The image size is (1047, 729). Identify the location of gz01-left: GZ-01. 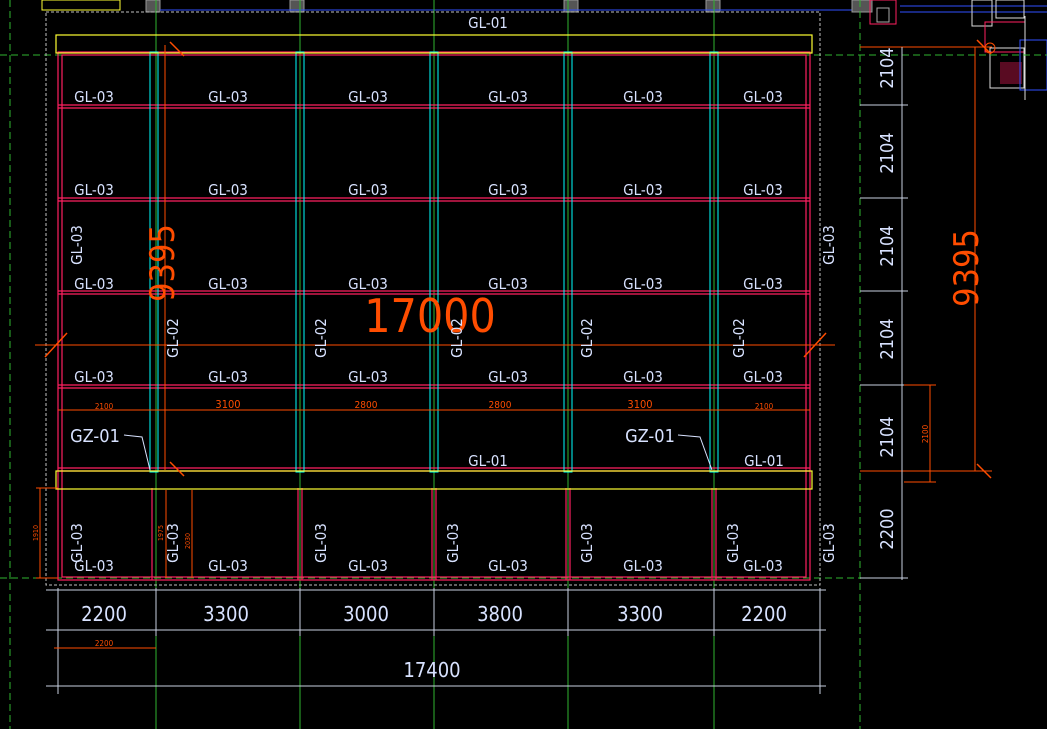
(110, 448).